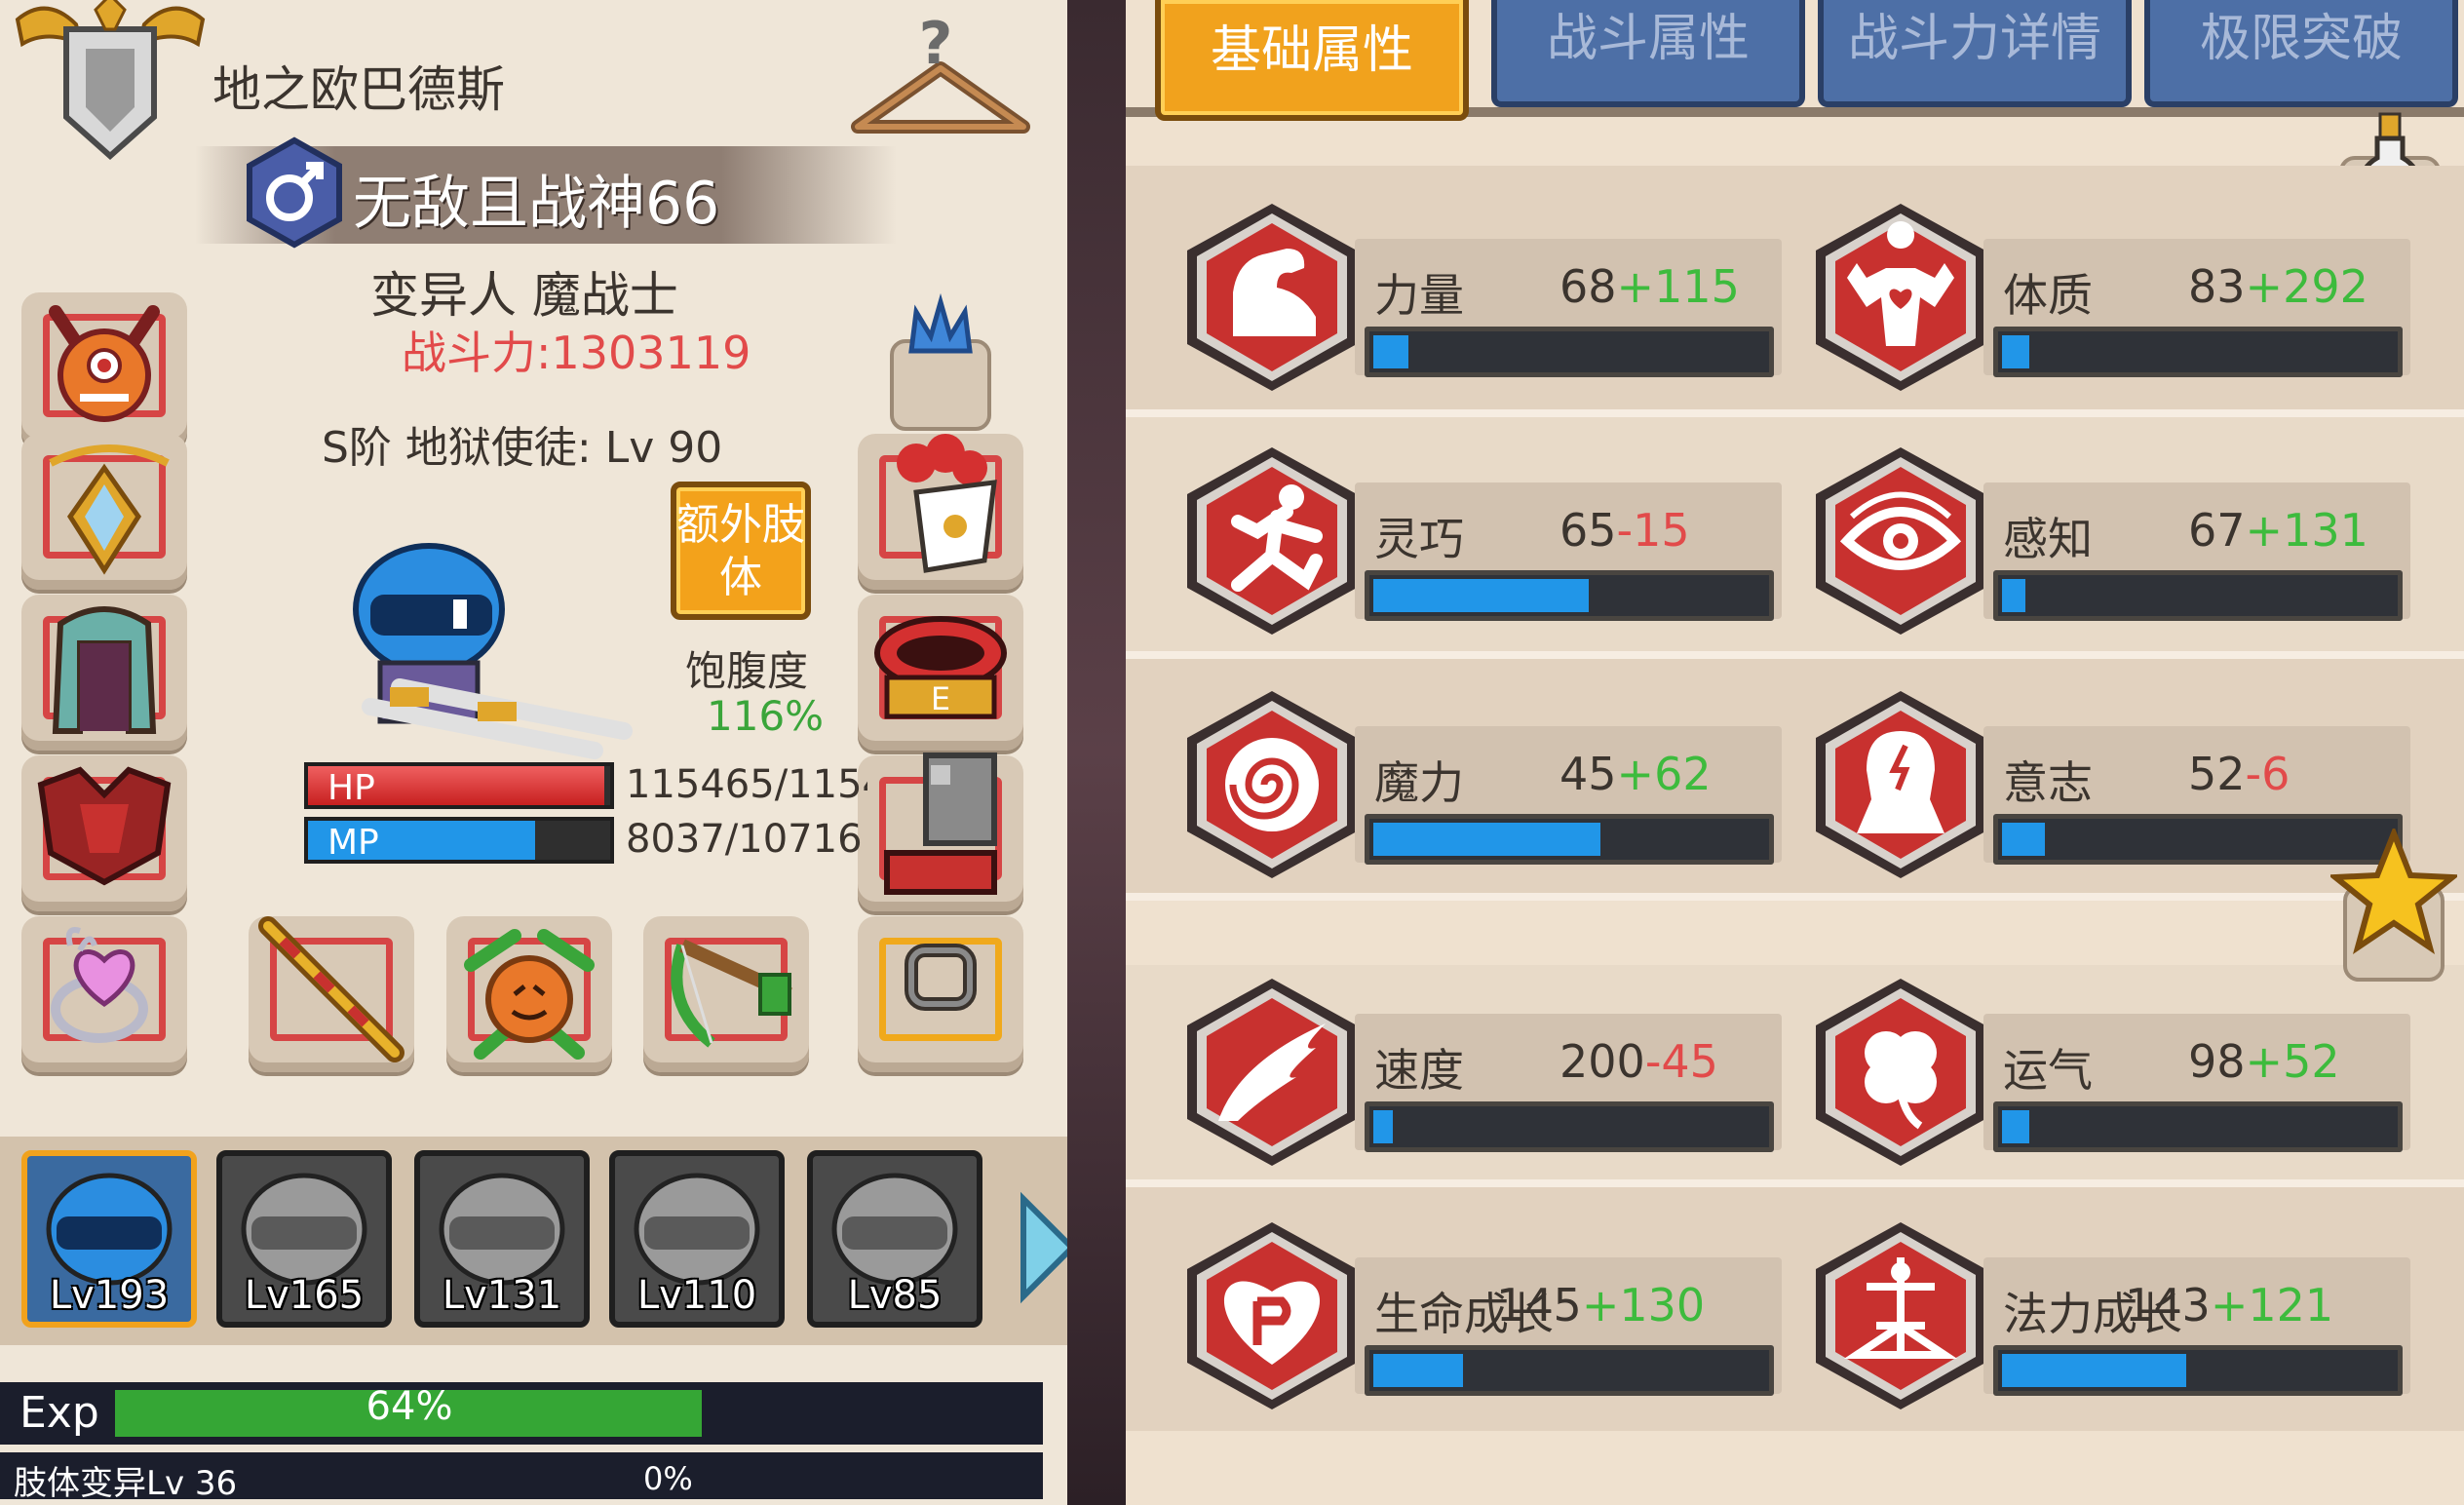  Describe the element at coordinates (104, 670) in the screenshot. I see `cloak-icon` at that location.